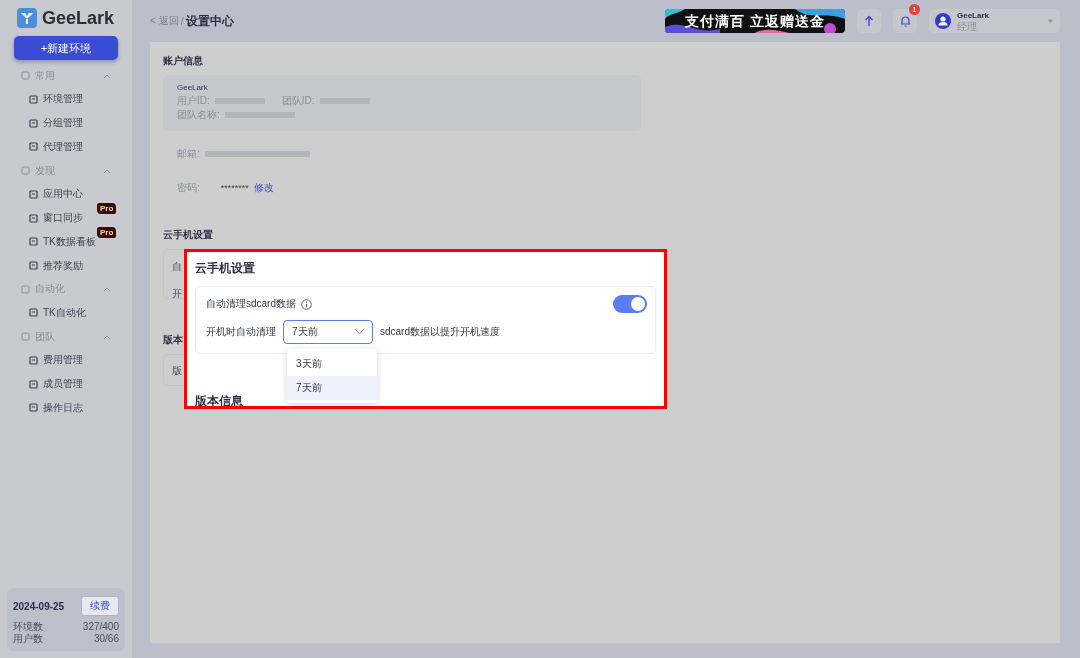  I want to click on upload-button, so click(869, 21).